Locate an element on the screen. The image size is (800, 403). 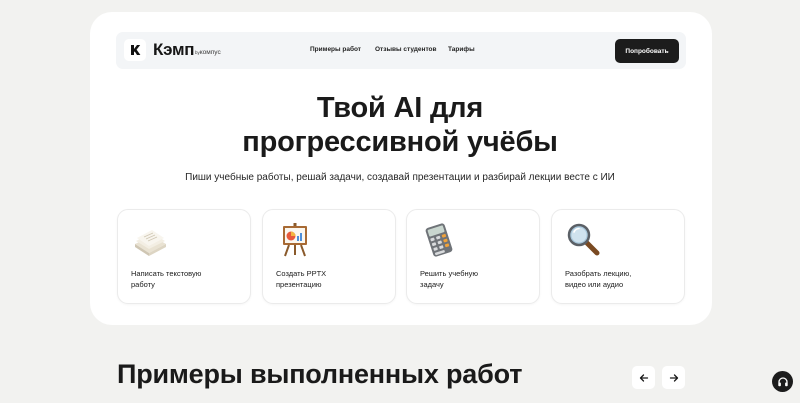
carousel-next-button is located at coordinates (673, 377).